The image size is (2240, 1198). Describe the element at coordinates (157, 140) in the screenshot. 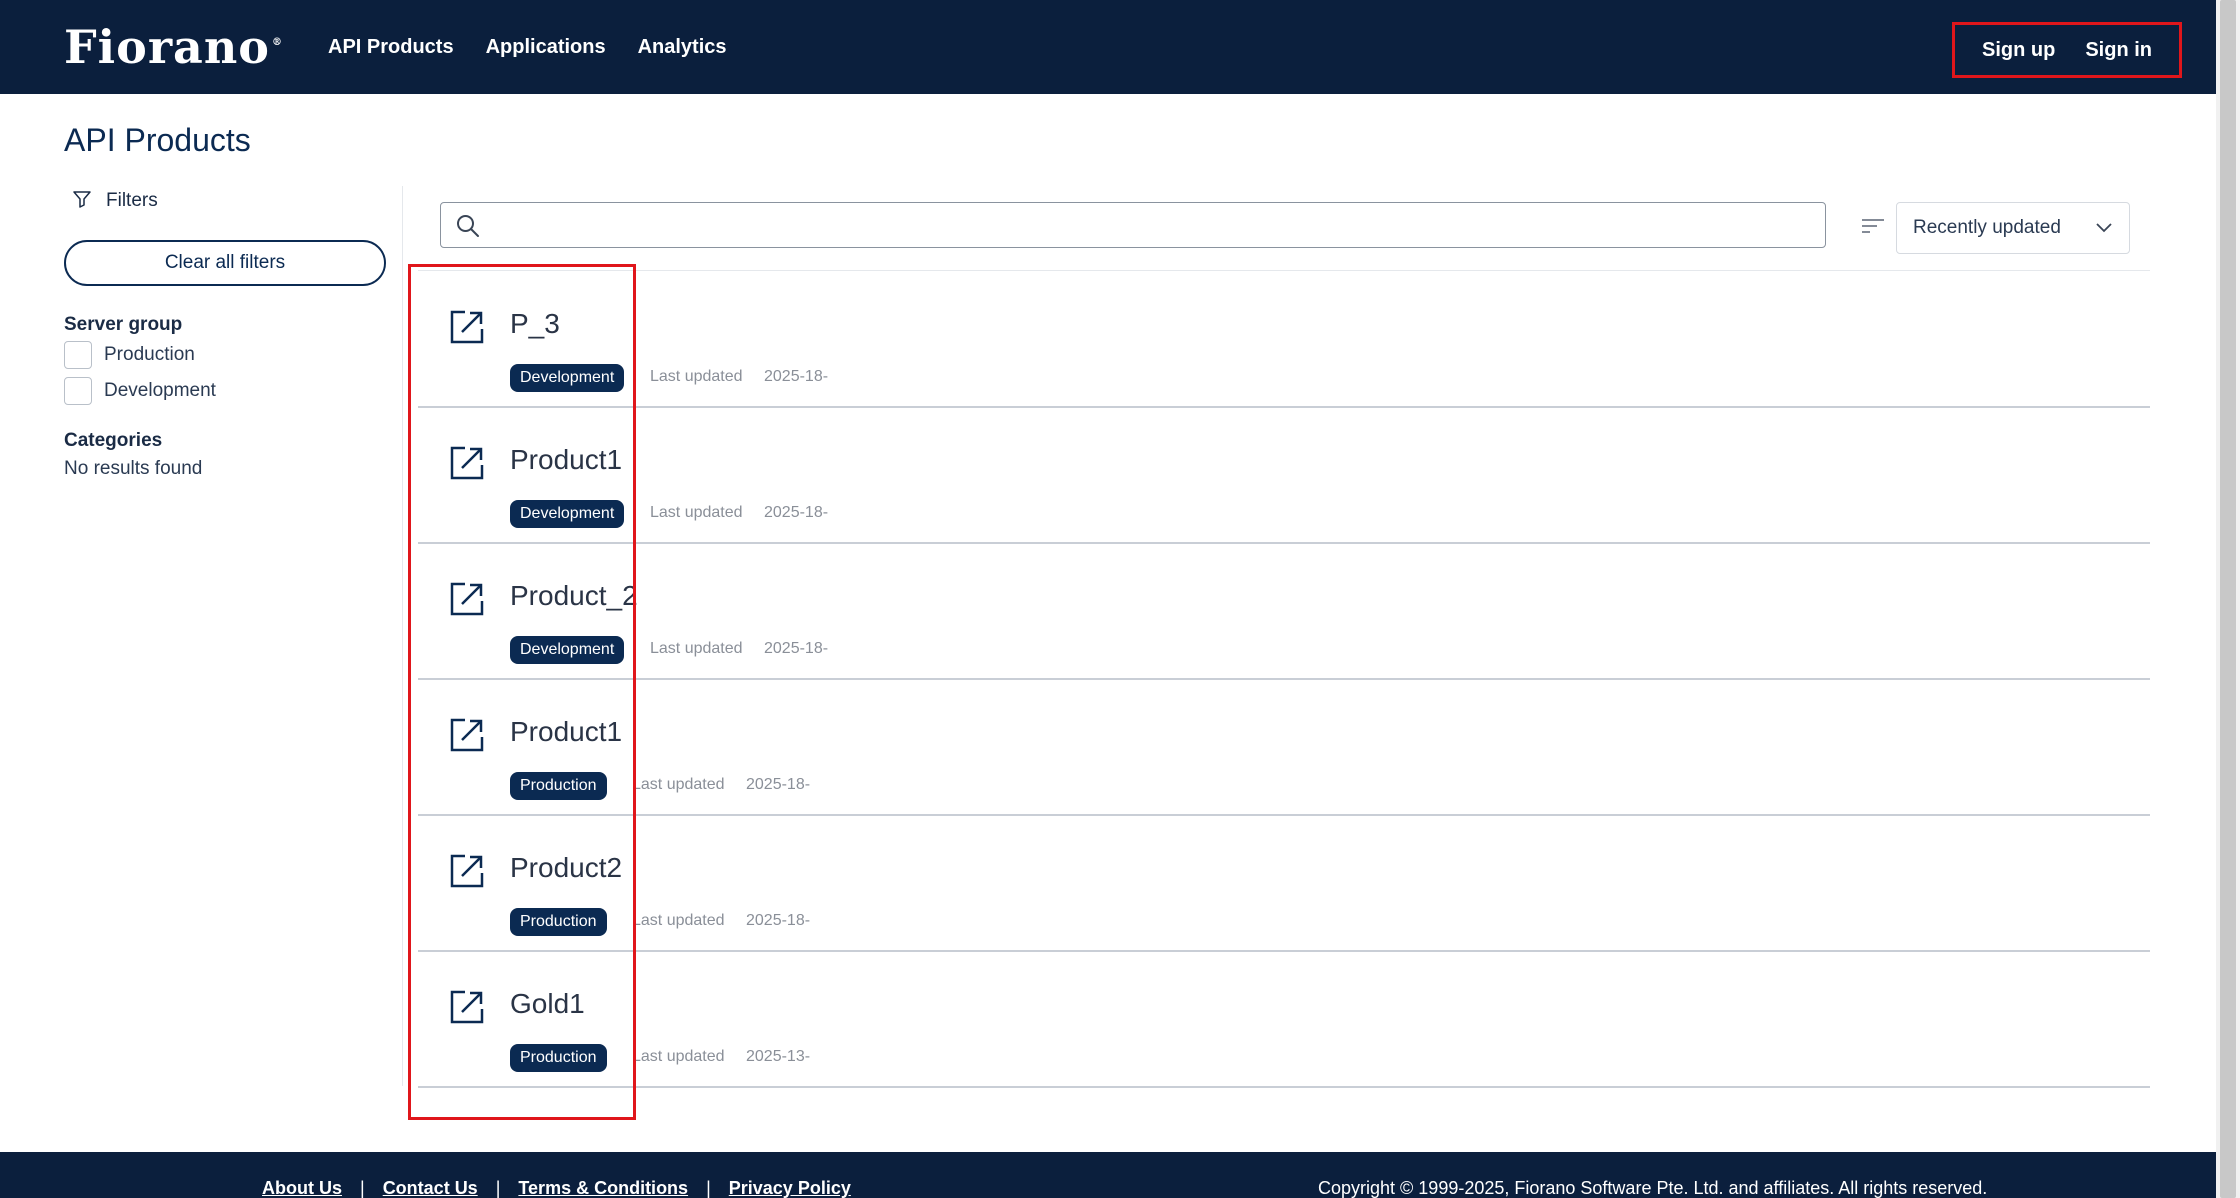

I see `page-title: API Products` at that location.